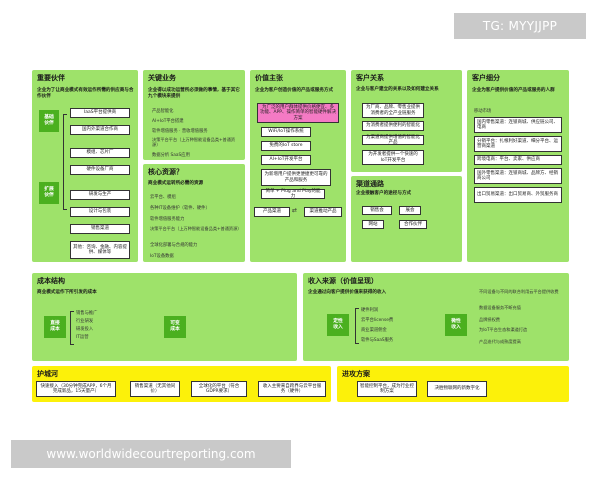 This screenshot has height=480, width=600. What do you see at coordinates (180, 208) in the screenshot?
I see `resource-item: 各种IT设备维护（软件、硬件）` at bounding box center [180, 208].